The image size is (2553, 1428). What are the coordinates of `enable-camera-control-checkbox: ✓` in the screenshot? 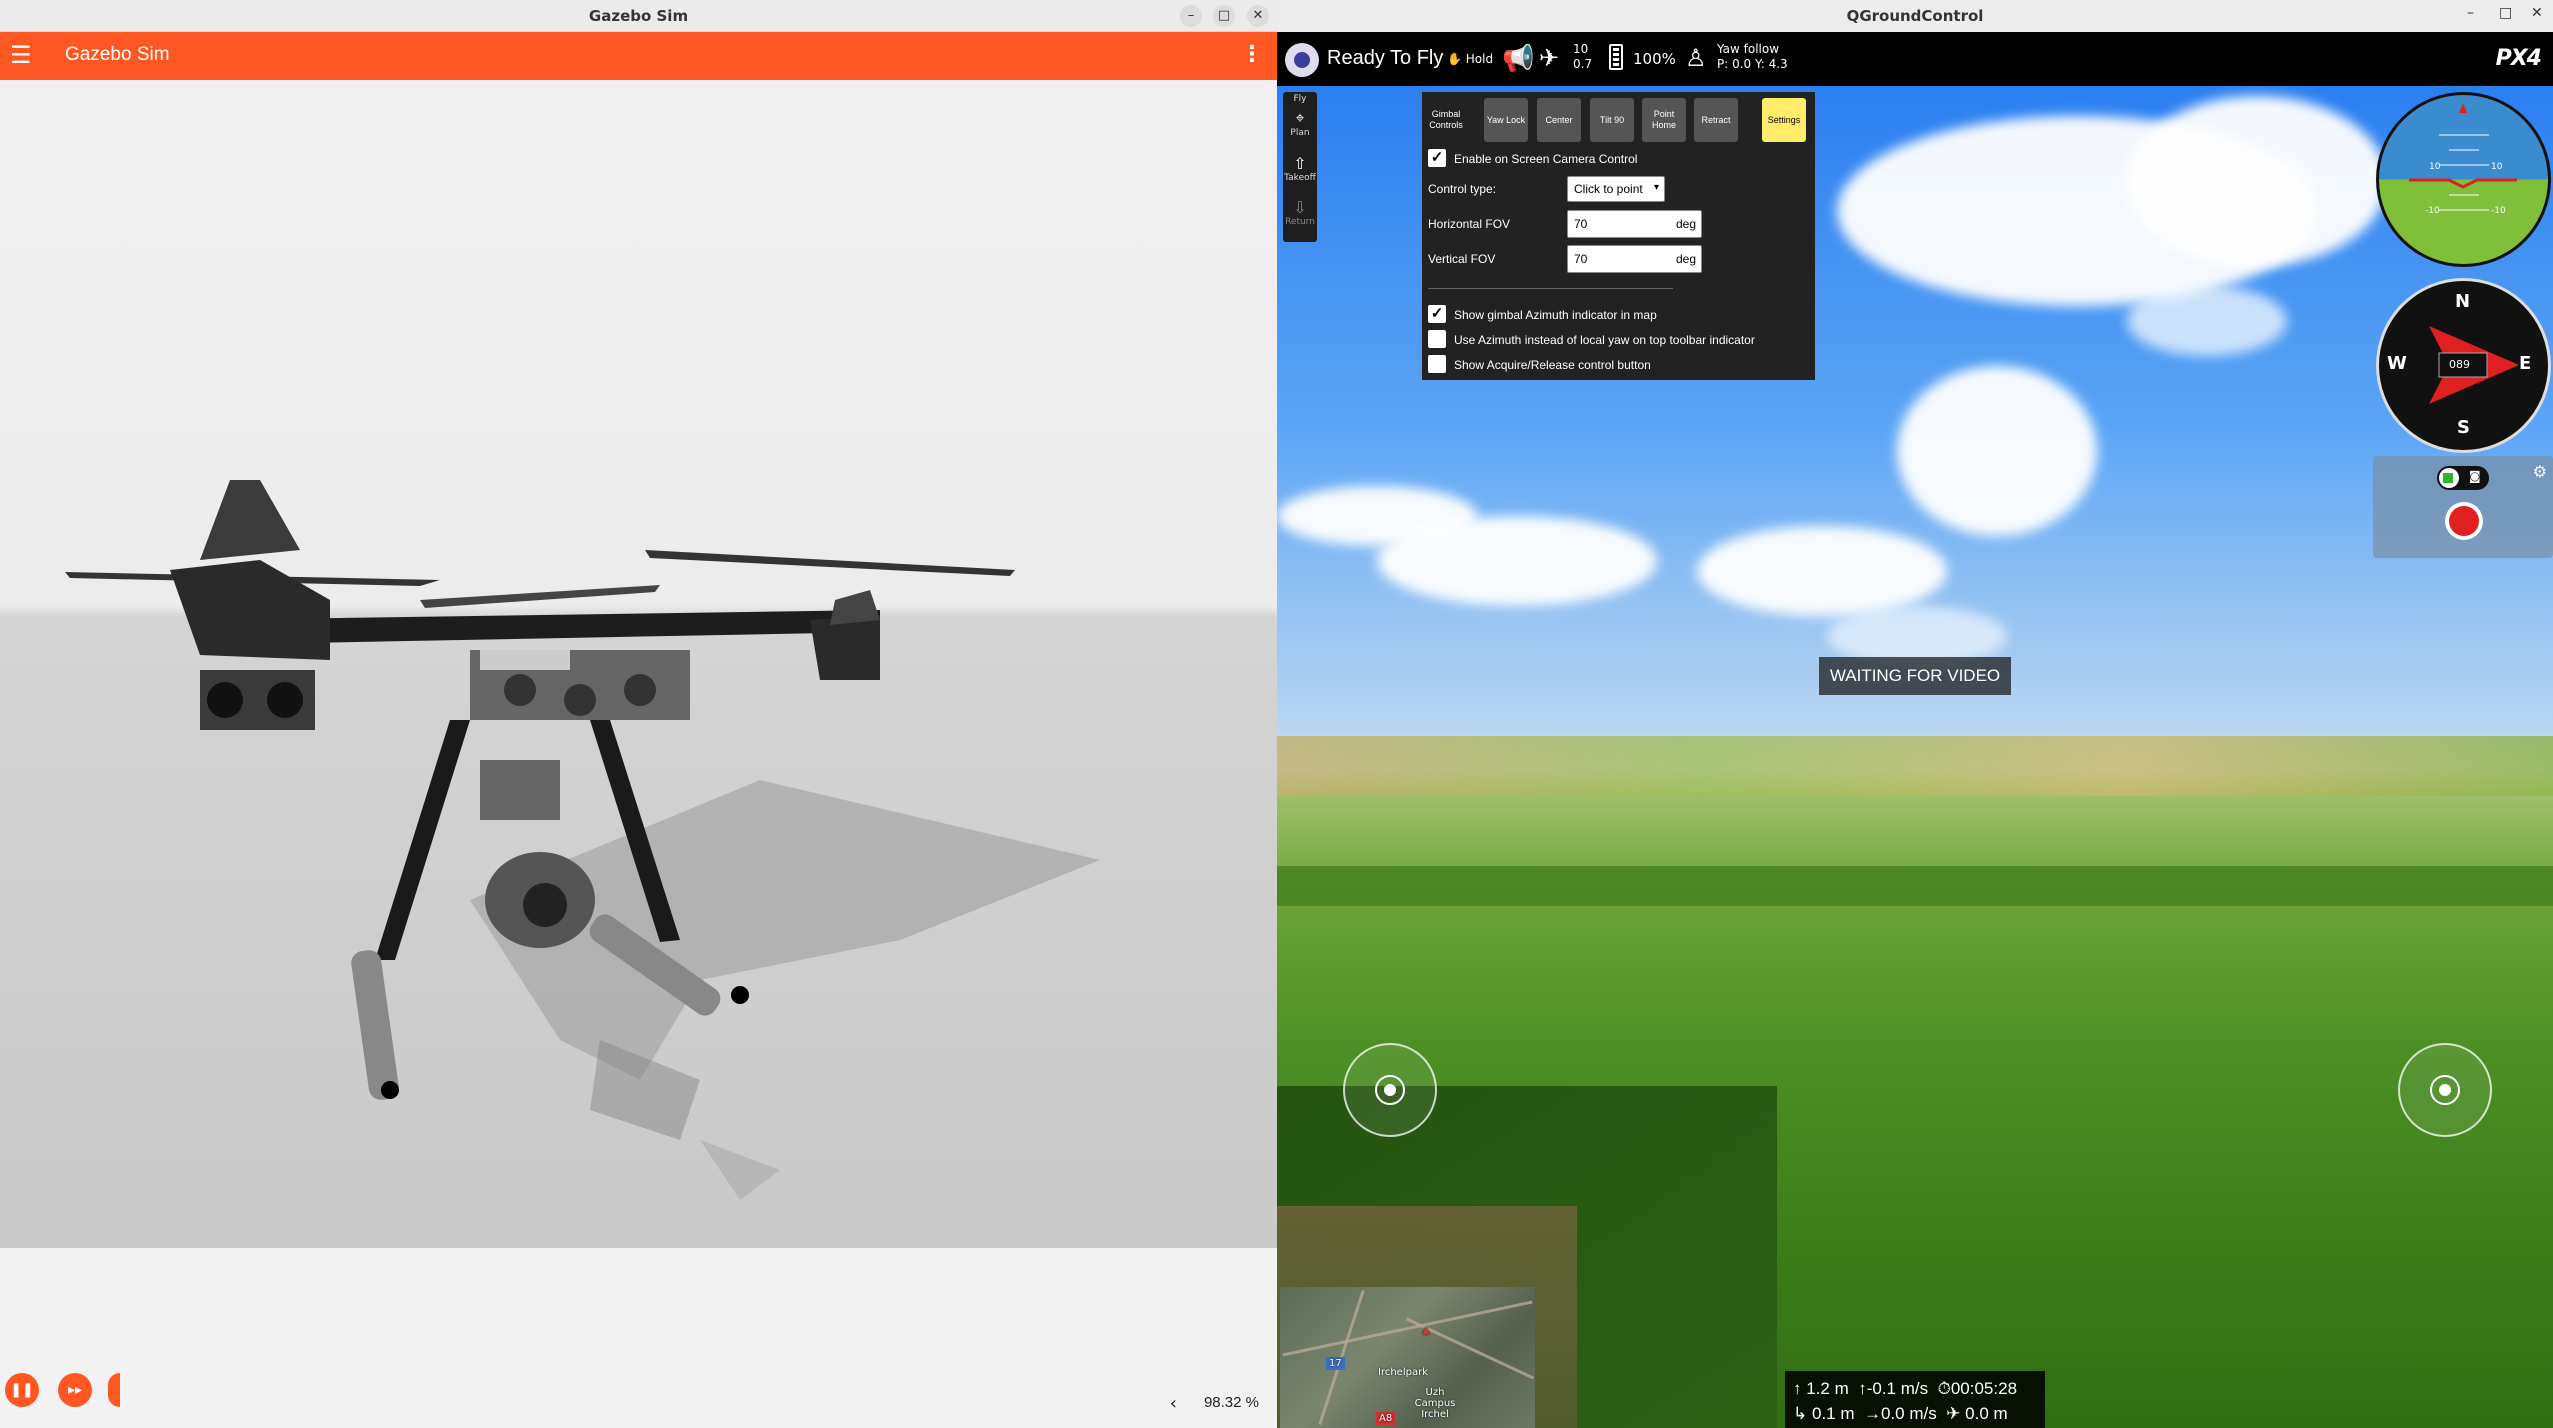 It's located at (1437, 158).